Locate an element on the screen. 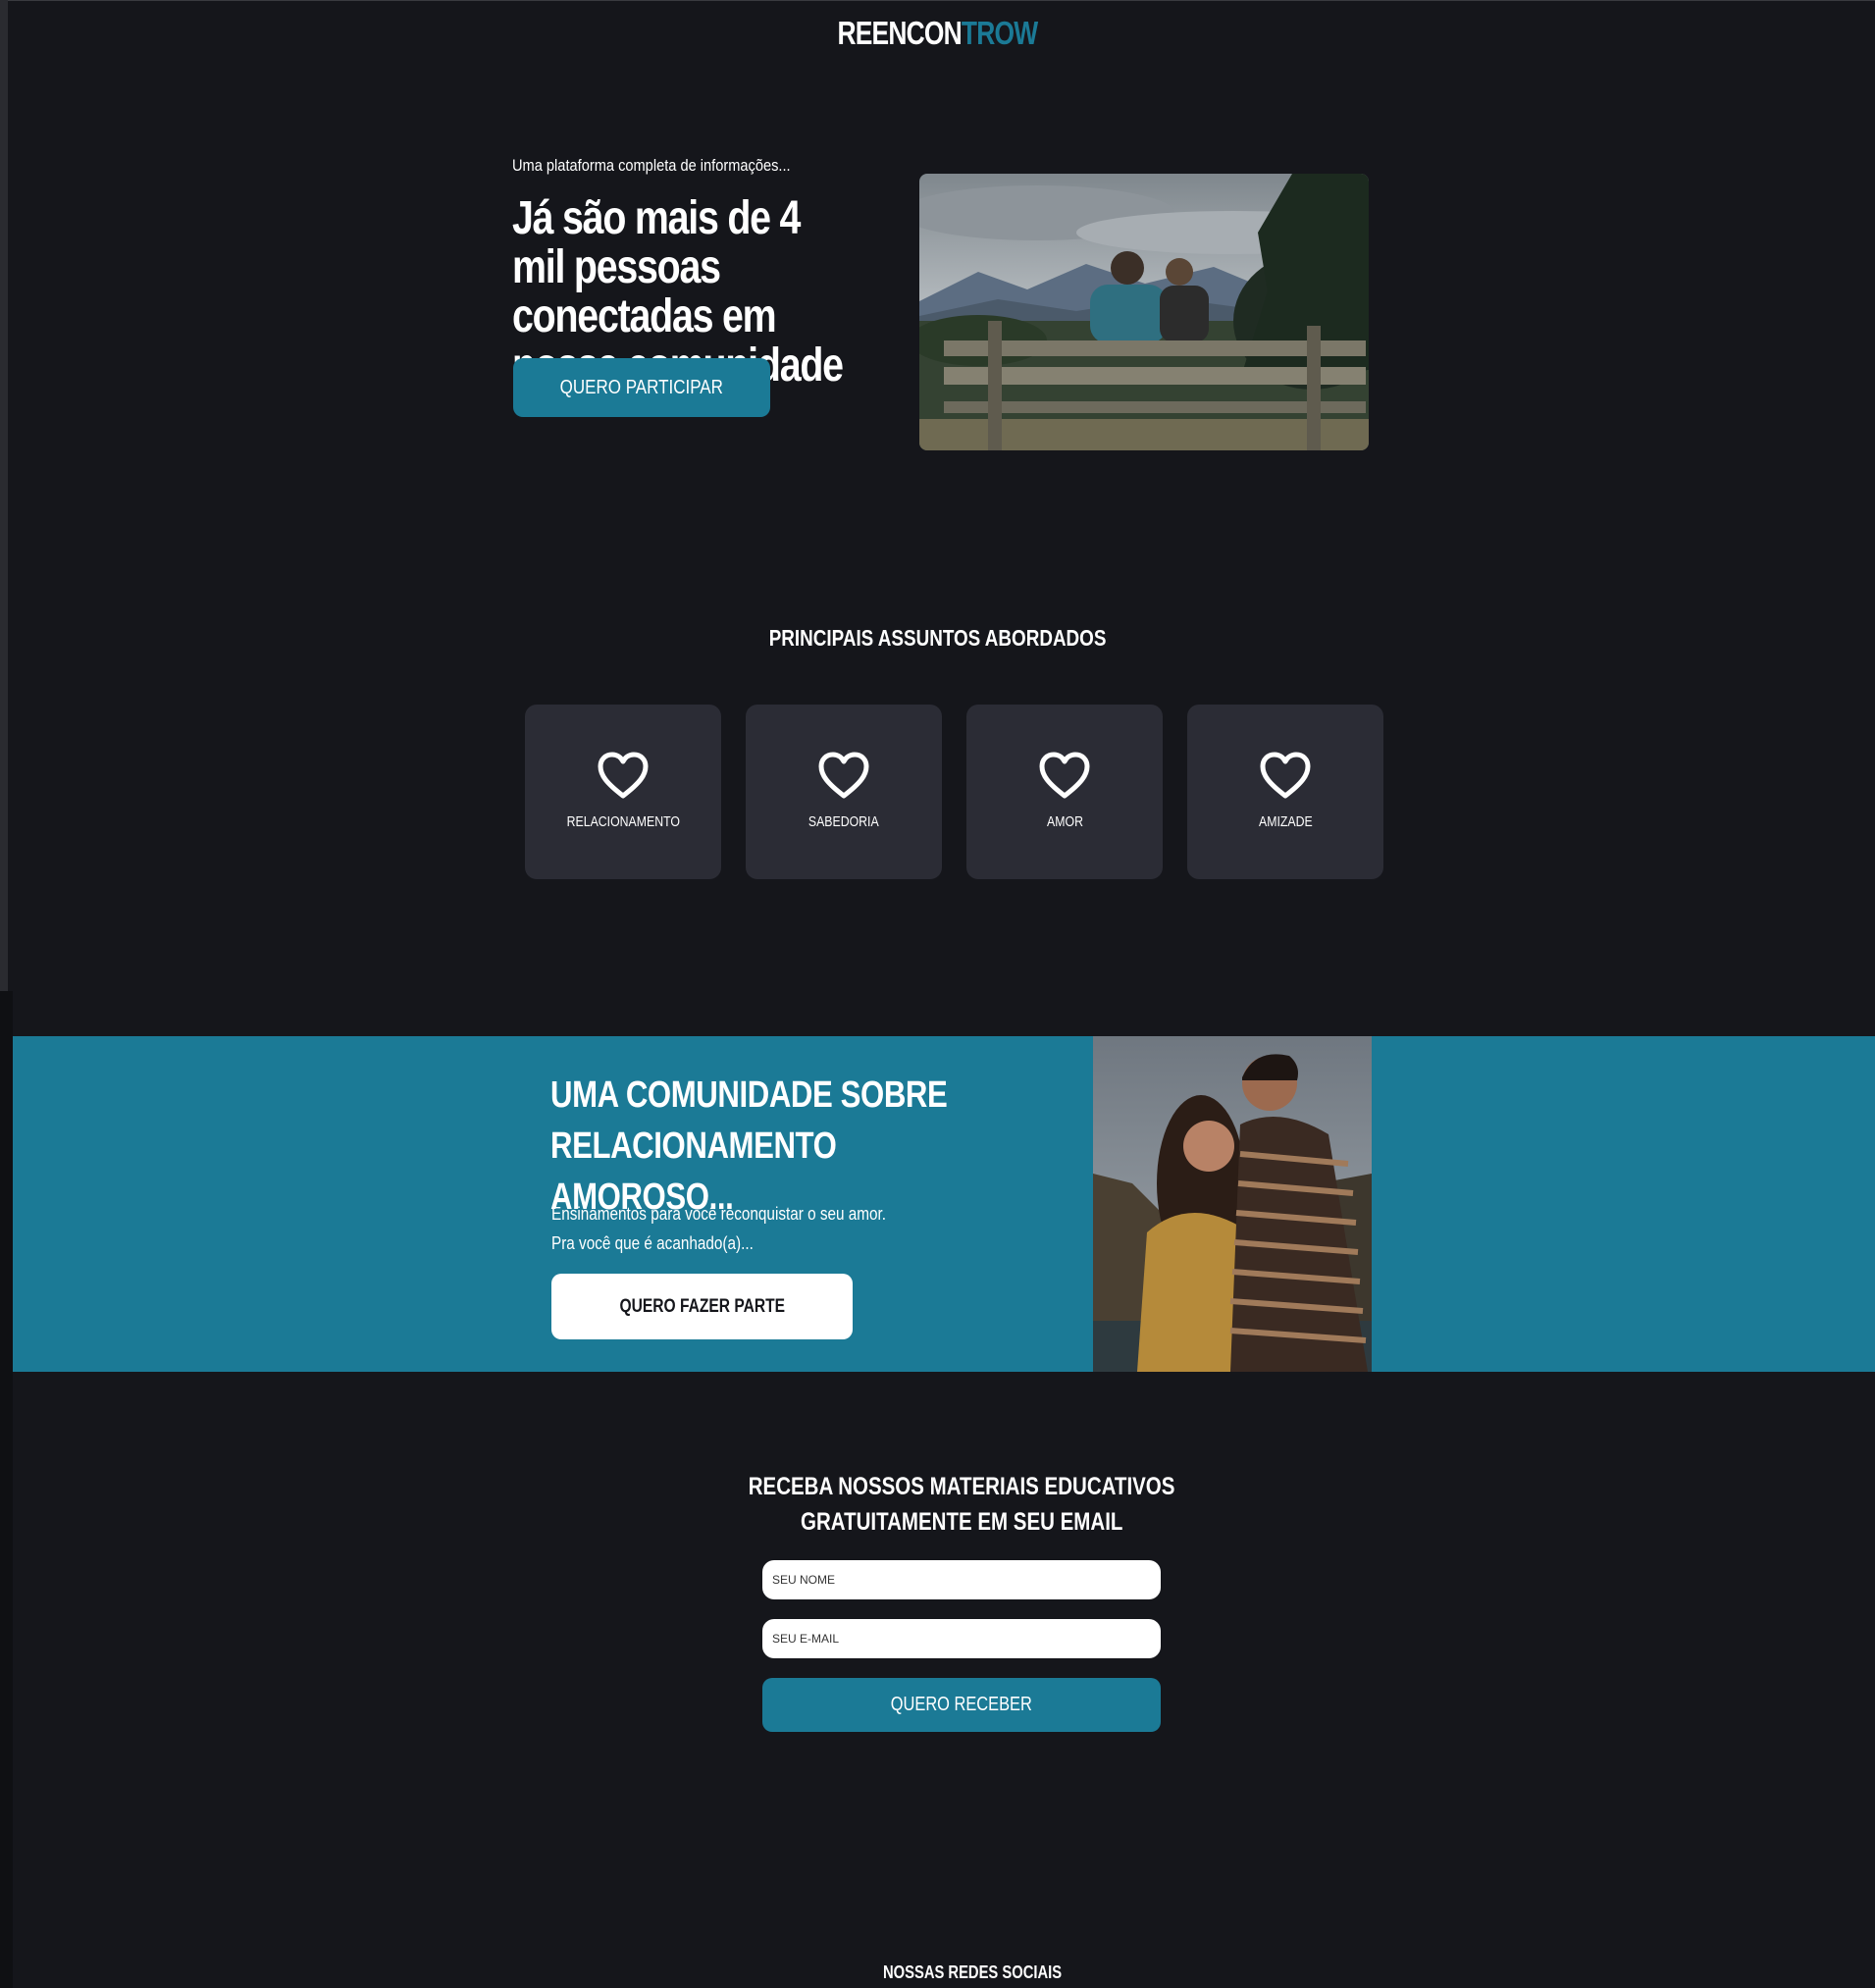  logo-part-2: TROW is located at coordinates (999, 33).